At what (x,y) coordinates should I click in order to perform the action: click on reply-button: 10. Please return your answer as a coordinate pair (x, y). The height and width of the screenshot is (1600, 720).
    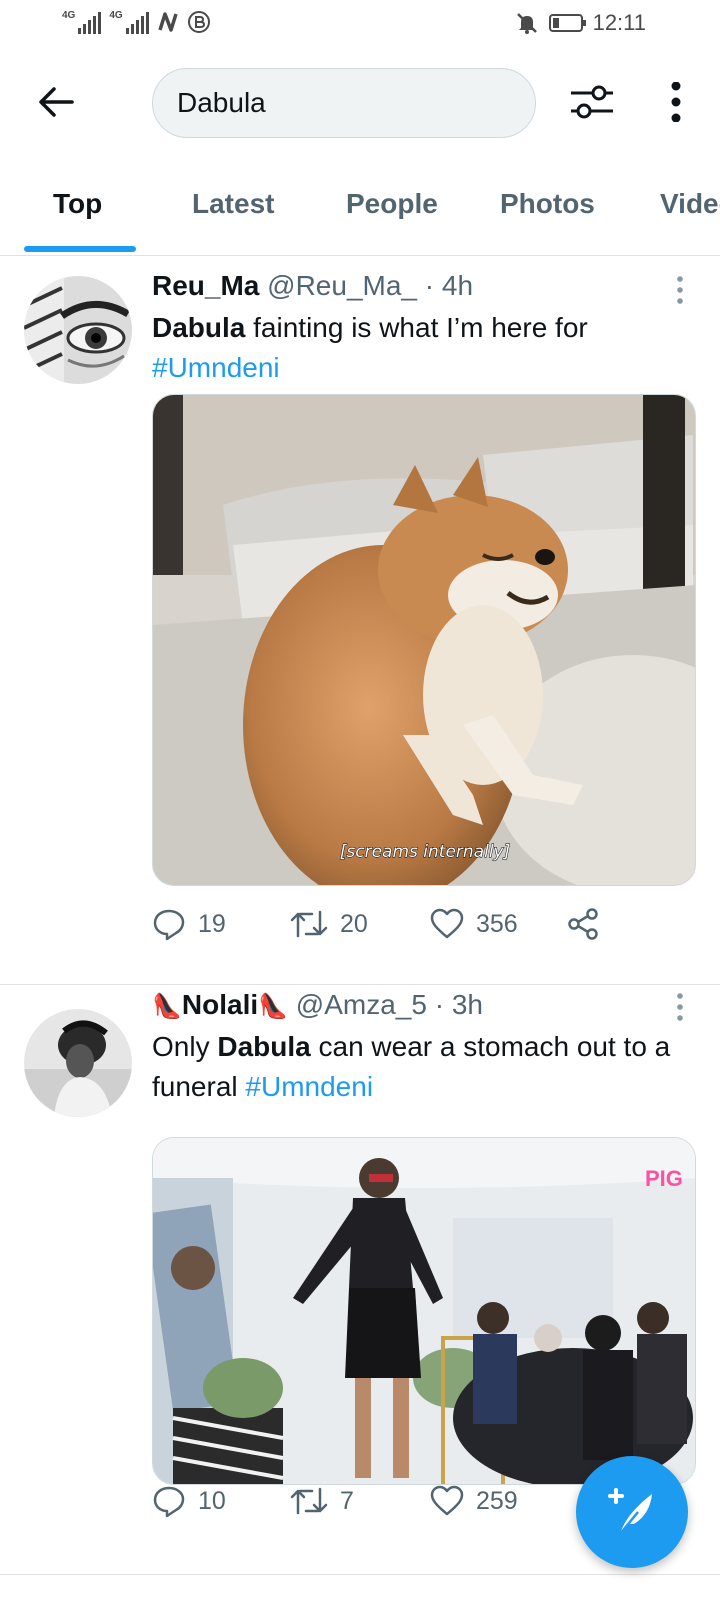
    Looking at the image, I should click on (189, 1501).